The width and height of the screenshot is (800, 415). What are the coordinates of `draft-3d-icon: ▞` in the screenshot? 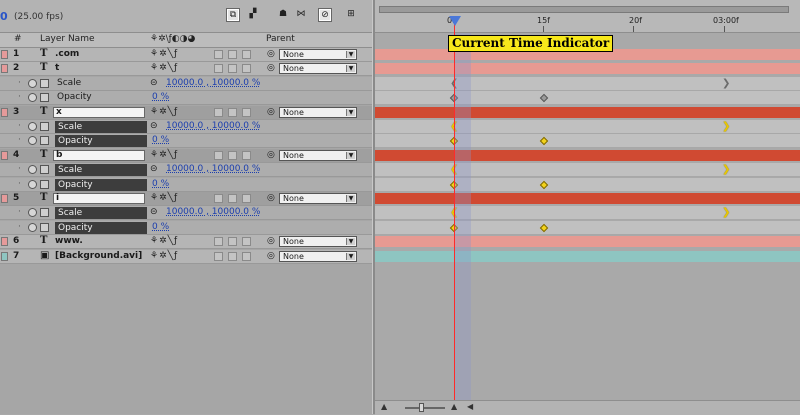 It's located at (253, 15).